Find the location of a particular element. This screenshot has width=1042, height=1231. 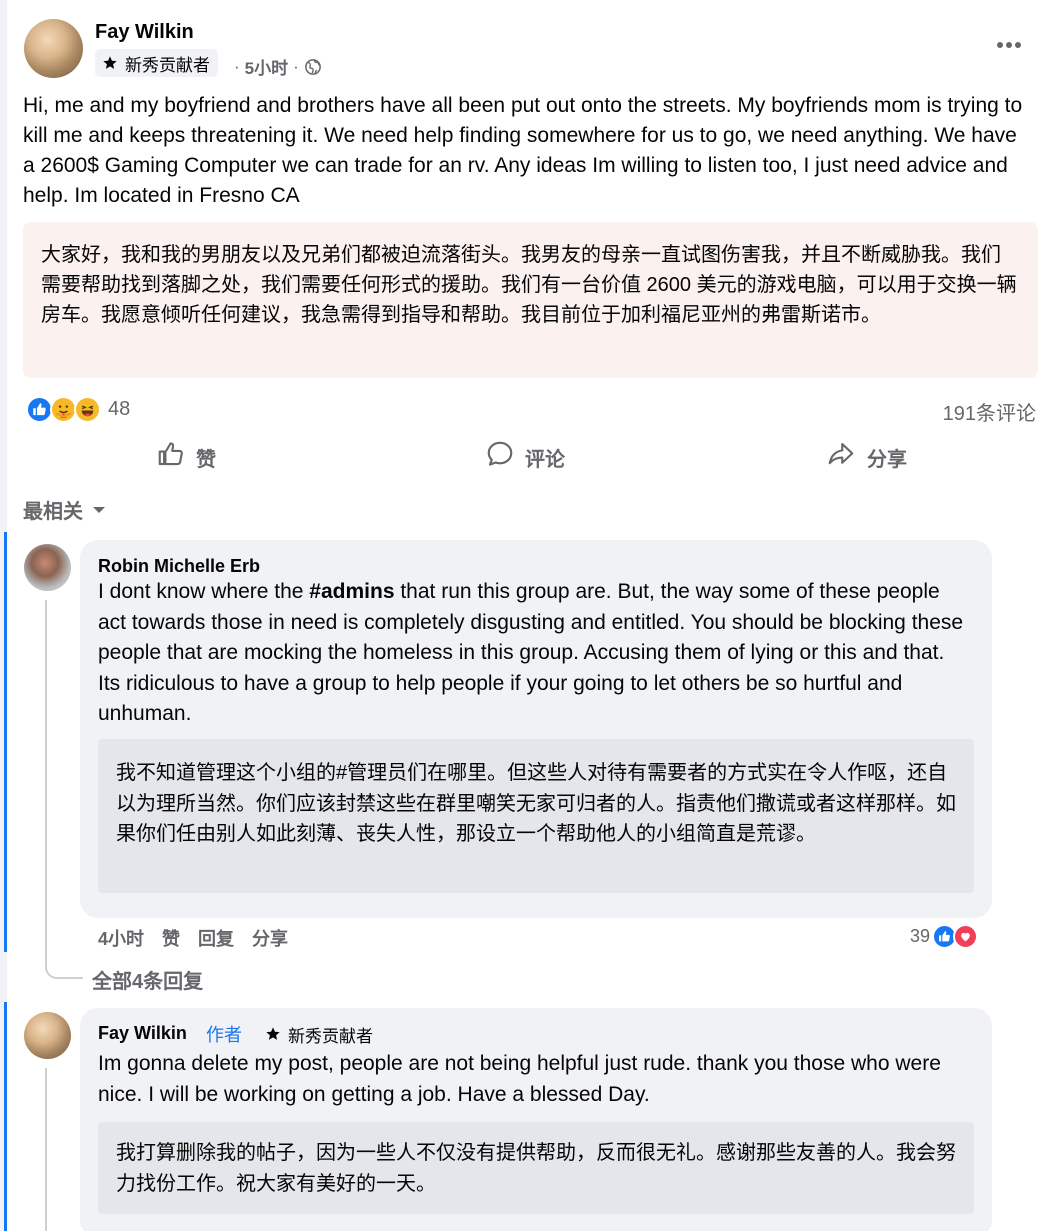

hashtag-link: #admins is located at coordinates (351, 591).